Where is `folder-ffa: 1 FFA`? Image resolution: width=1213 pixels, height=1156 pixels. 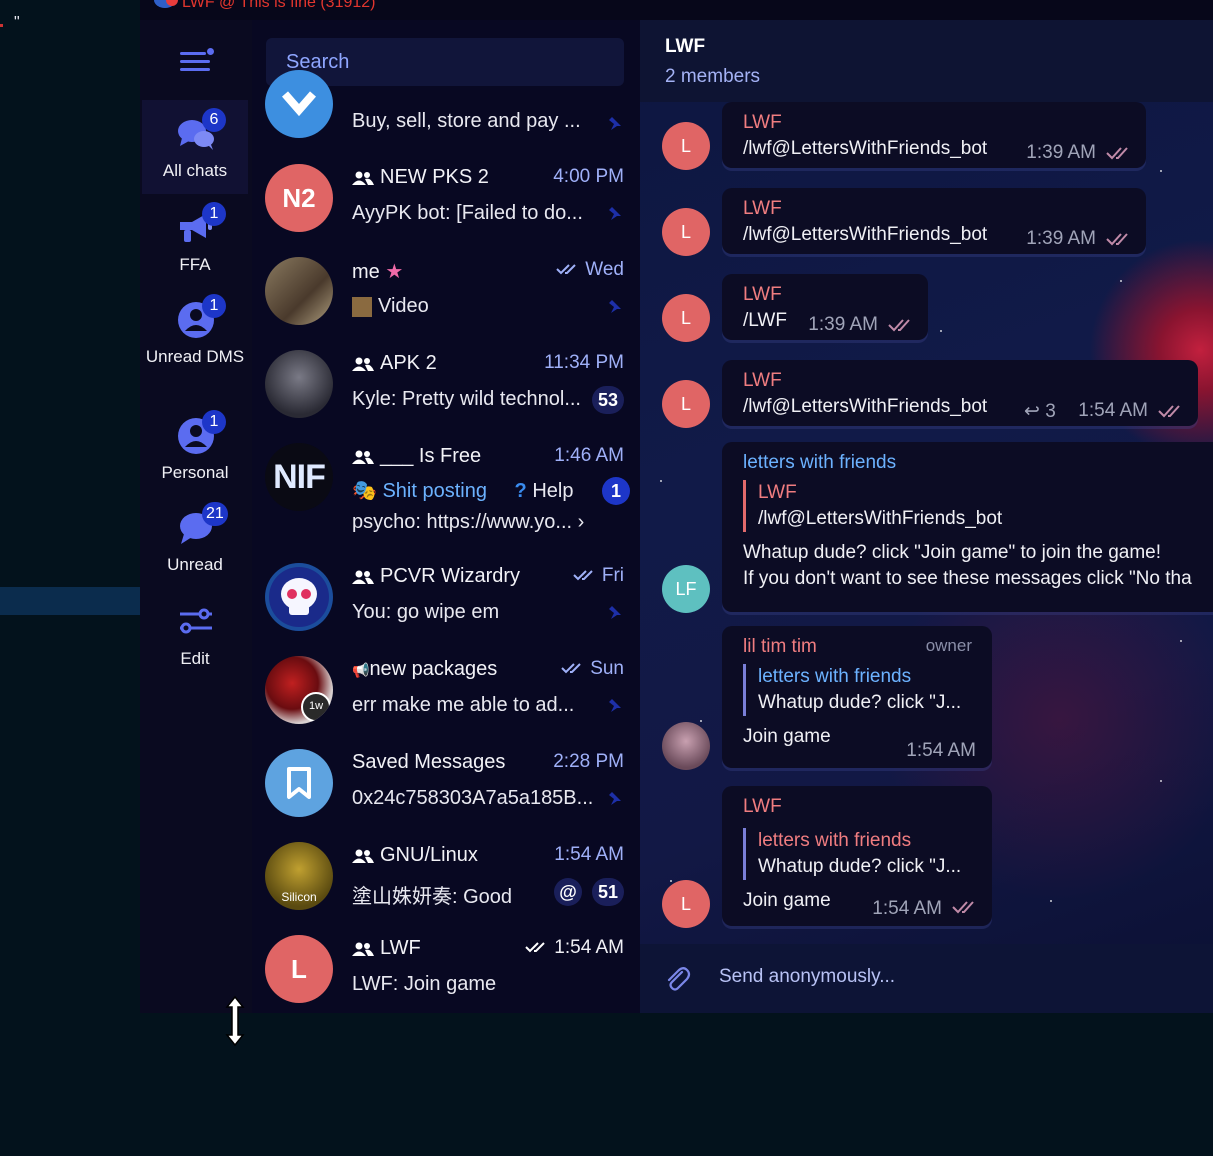
folder-ffa: 1 FFA is located at coordinates (195, 241).